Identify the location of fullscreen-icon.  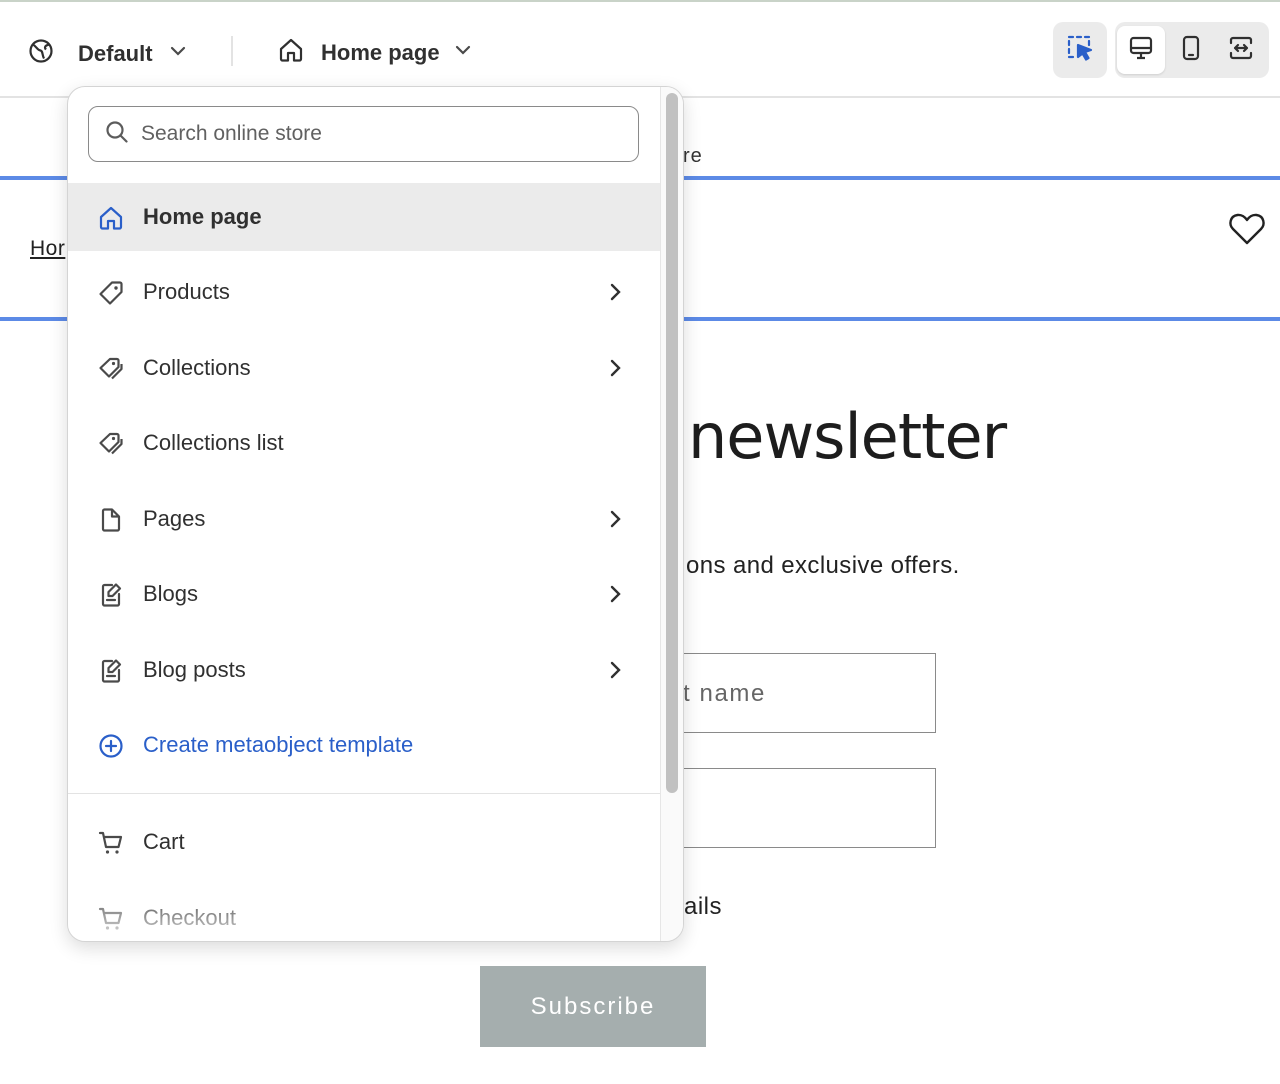
(1241, 50).